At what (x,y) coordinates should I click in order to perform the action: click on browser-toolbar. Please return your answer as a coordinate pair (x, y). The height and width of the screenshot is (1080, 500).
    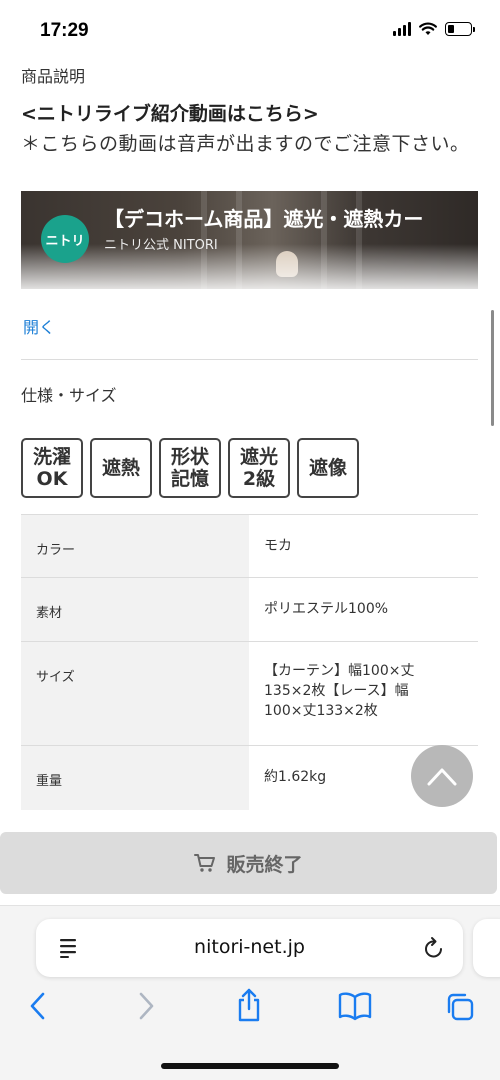
    Looking at the image, I should click on (250, 1009).